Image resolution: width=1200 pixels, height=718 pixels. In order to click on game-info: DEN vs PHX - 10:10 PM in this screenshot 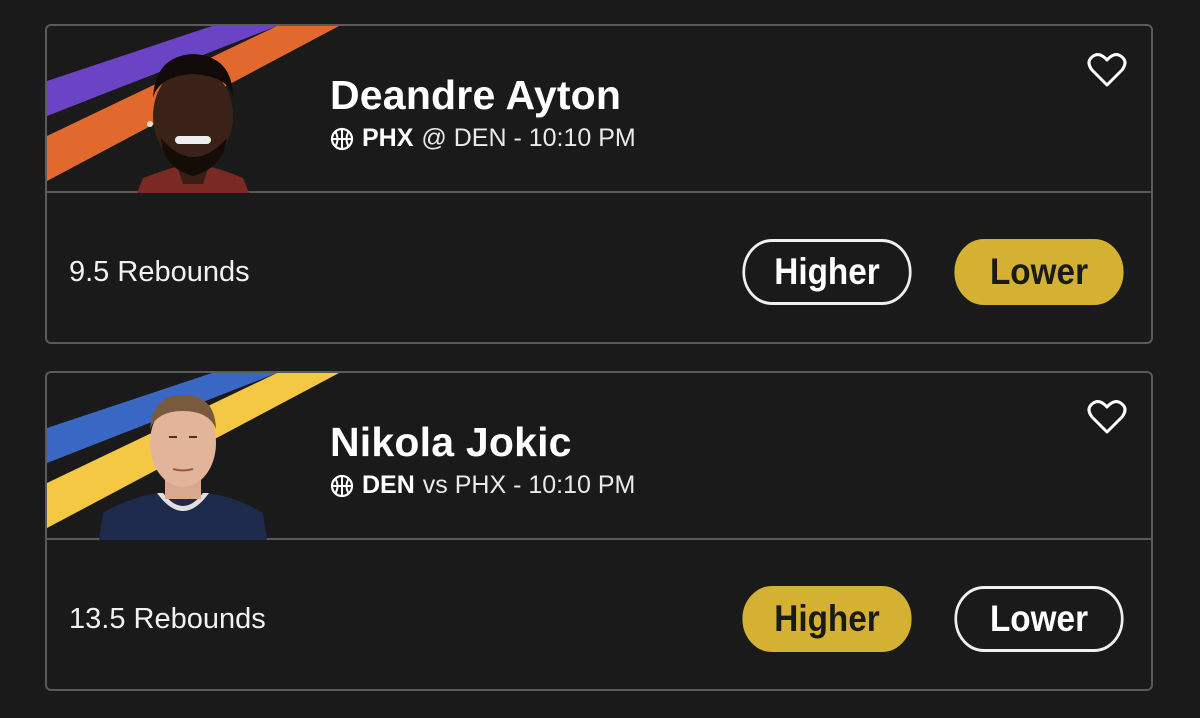, I will do `click(482, 485)`.